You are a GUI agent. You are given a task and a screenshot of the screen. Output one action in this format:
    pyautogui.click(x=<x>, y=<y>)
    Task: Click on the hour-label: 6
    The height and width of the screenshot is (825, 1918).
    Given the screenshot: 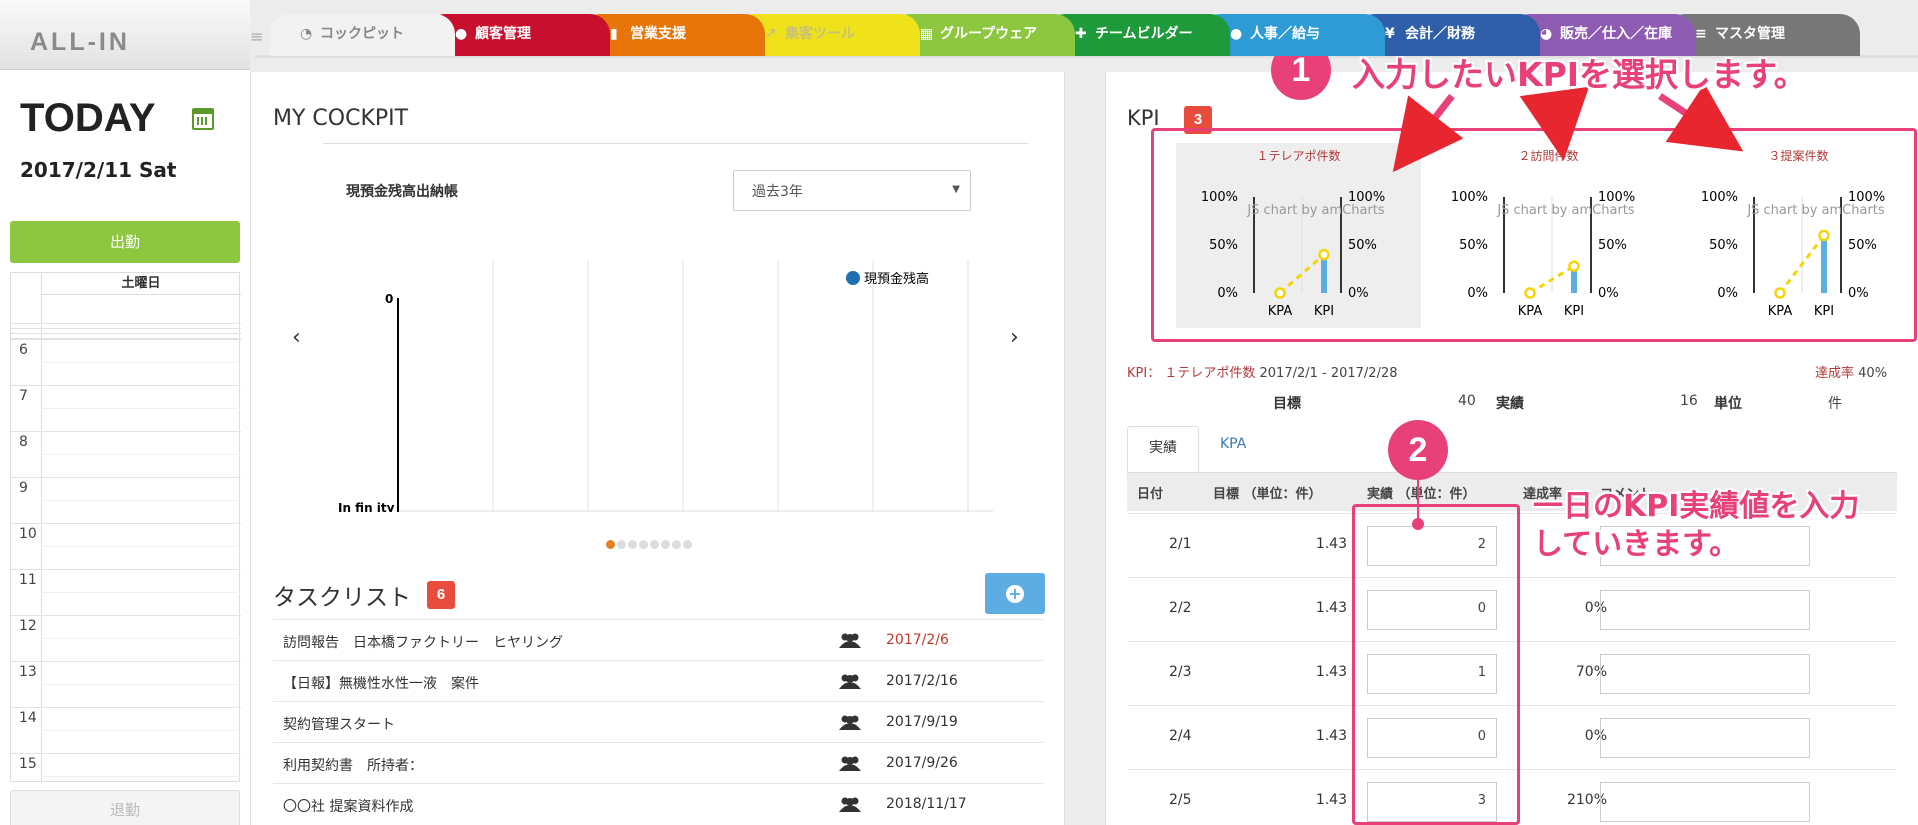 What is the action you would take?
    pyautogui.click(x=23, y=350)
    